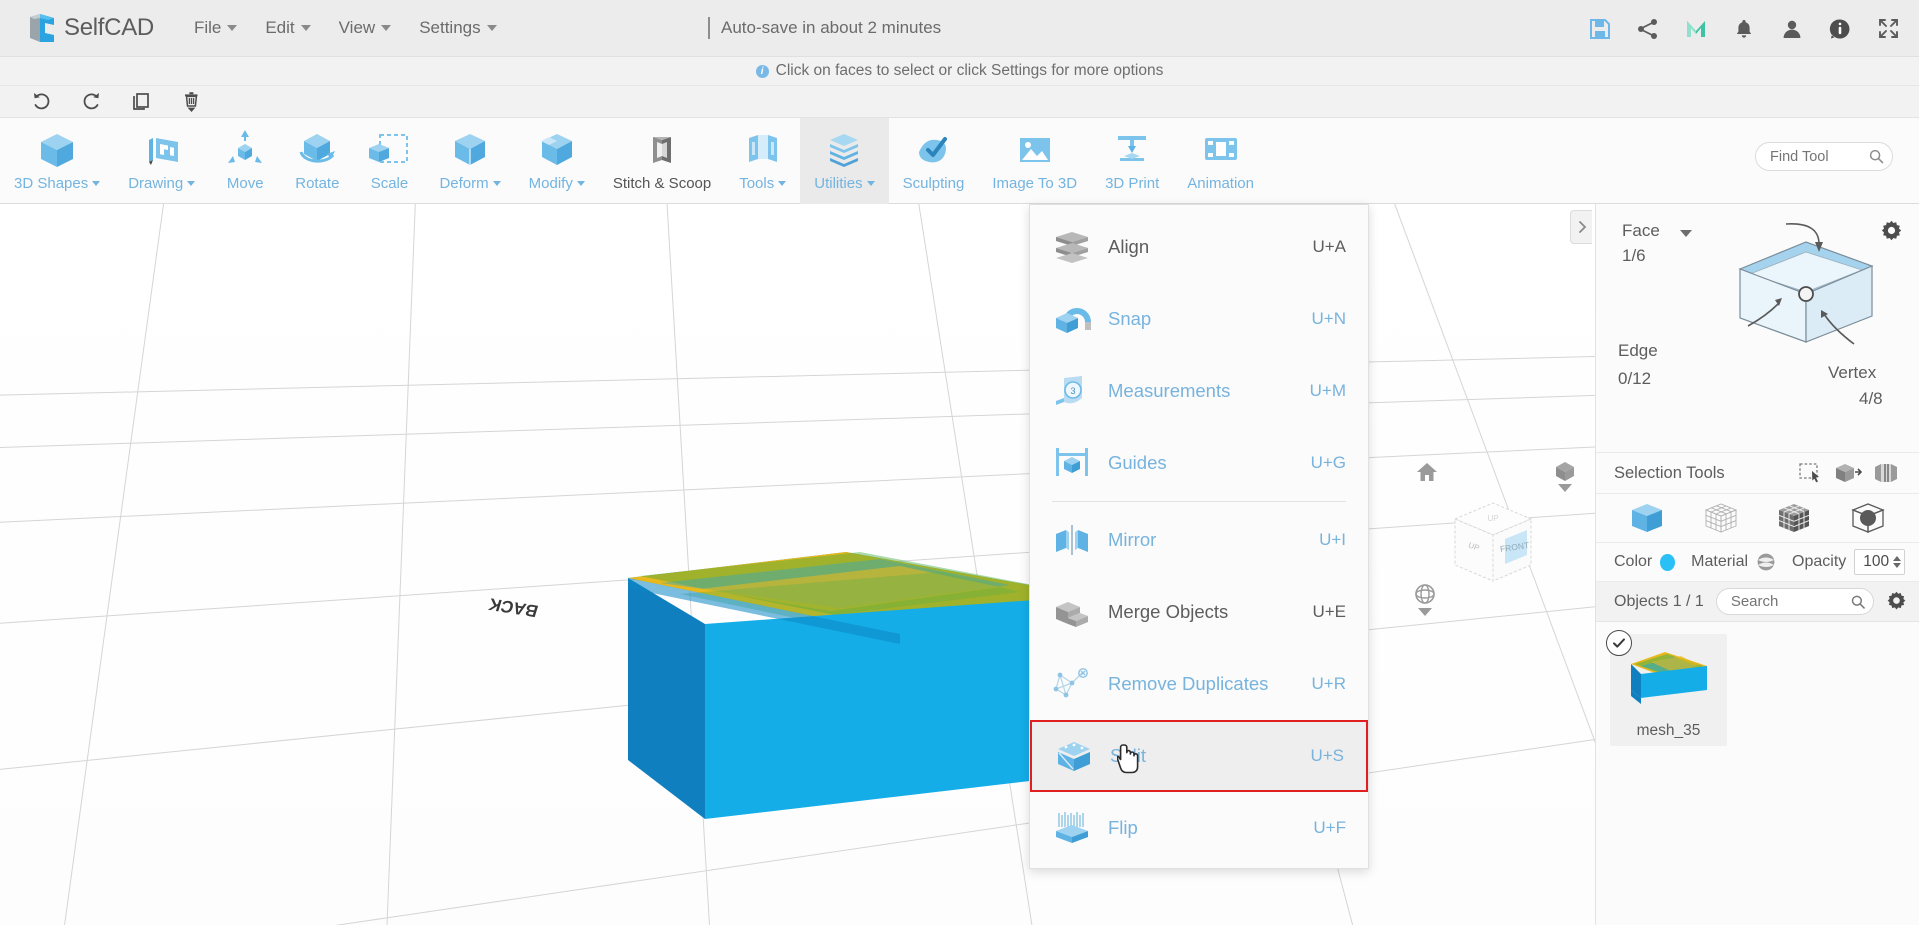  I want to click on trash-icon, so click(190, 101).